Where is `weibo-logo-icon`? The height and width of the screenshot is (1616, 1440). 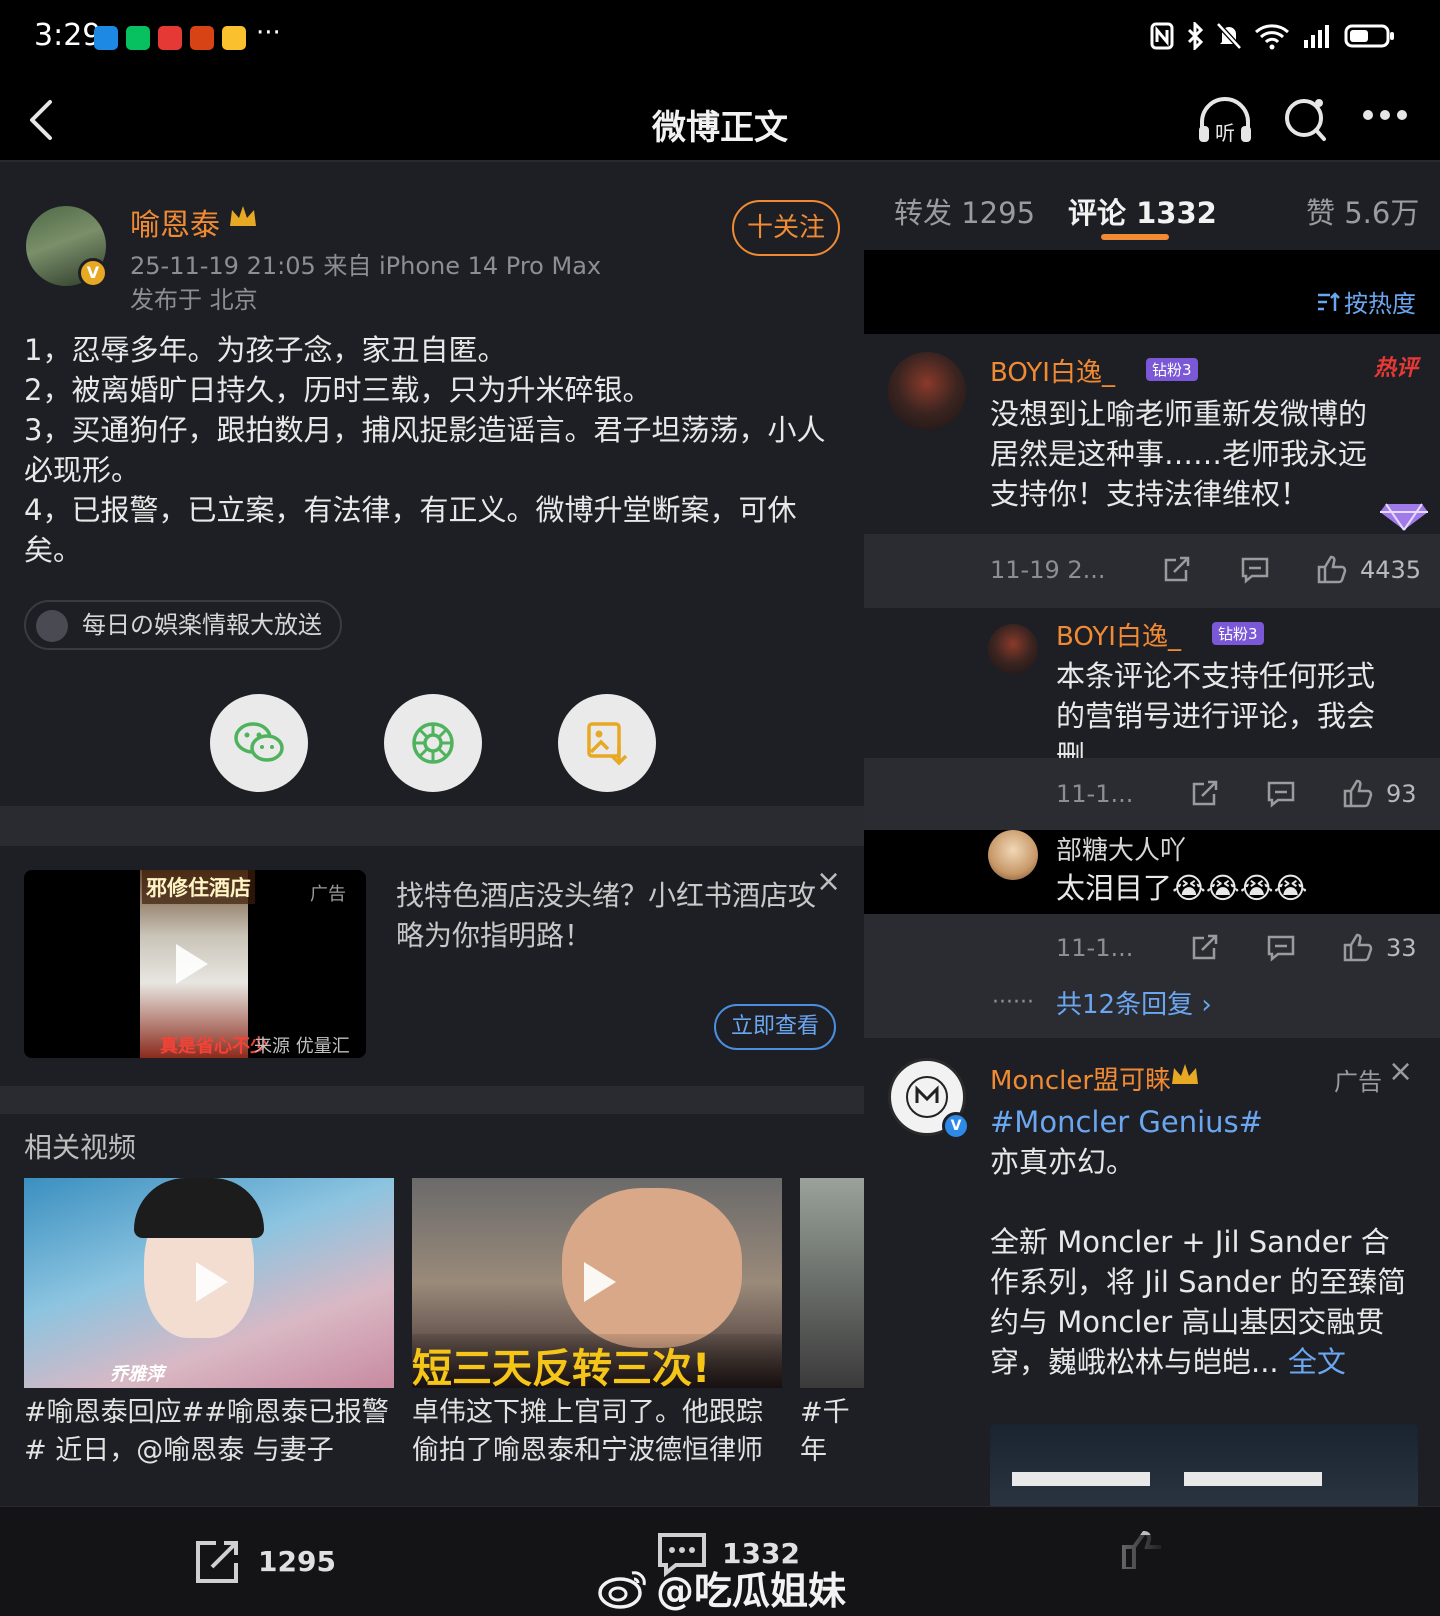 weibo-logo-icon is located at coordinates (622, 1589).